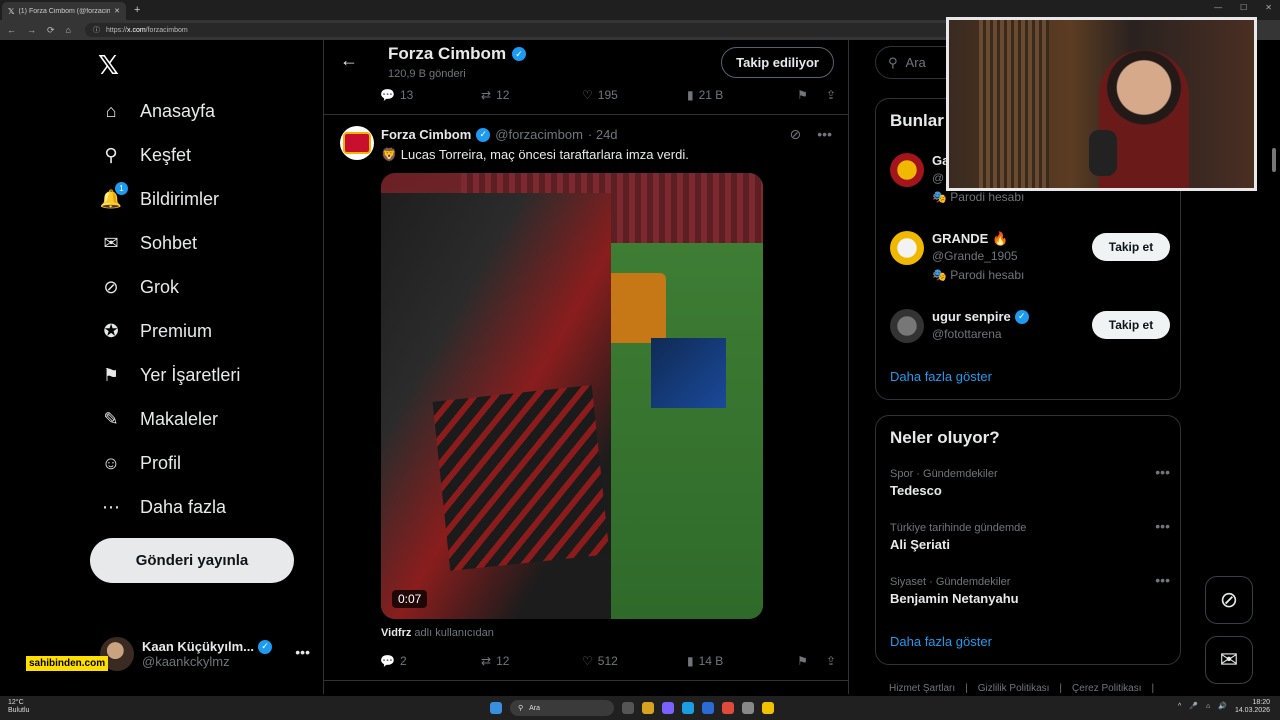 The image size is (1280, 720). Describe the element at coordinates (975, 256) in the screenshot. I see `suggestion-handle: @Grande_1905` at that location.